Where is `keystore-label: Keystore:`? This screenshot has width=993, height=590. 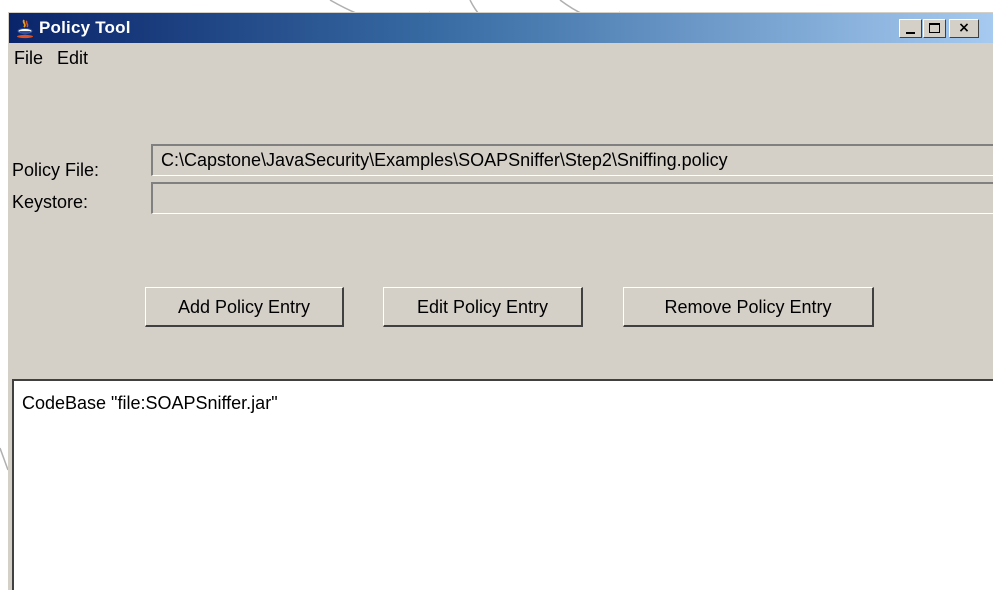
keystore-label: Keystore: is located at coordinates (50, 202).